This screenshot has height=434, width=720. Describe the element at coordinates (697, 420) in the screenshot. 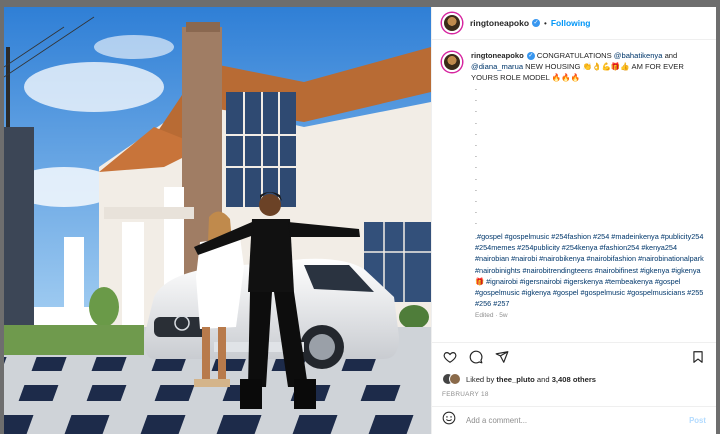

I see `post-comment-button: Post` at that location.